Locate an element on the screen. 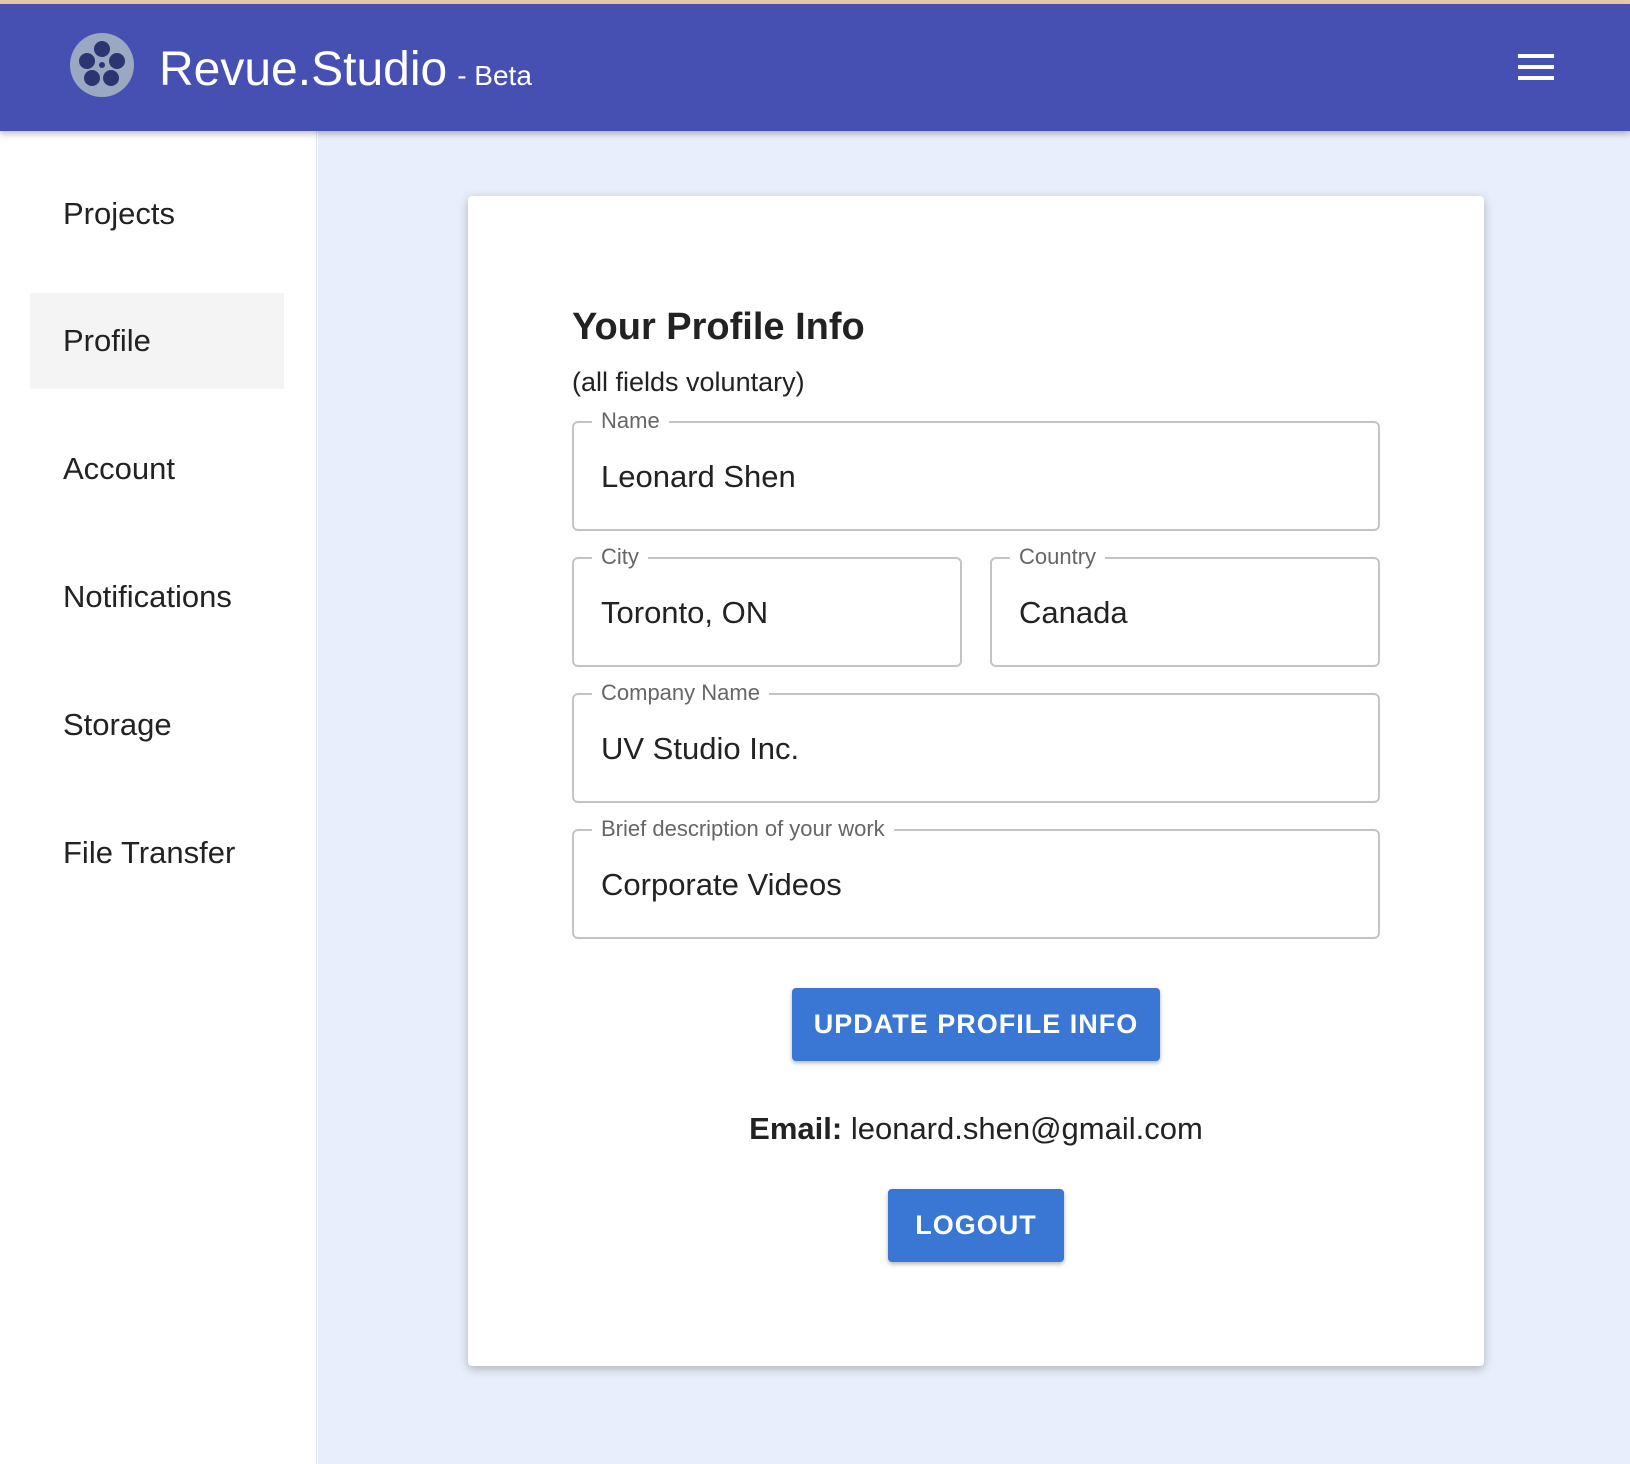  company-input: UV Studio Inc. is located at coordinates (979, 749).